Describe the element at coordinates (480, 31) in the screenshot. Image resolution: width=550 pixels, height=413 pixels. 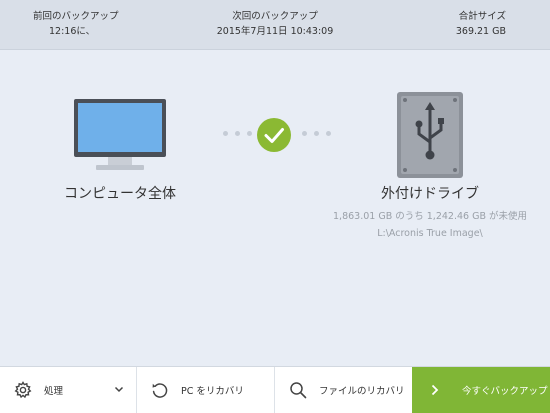
I see `total-size-value: 369.21 GB` at that location.